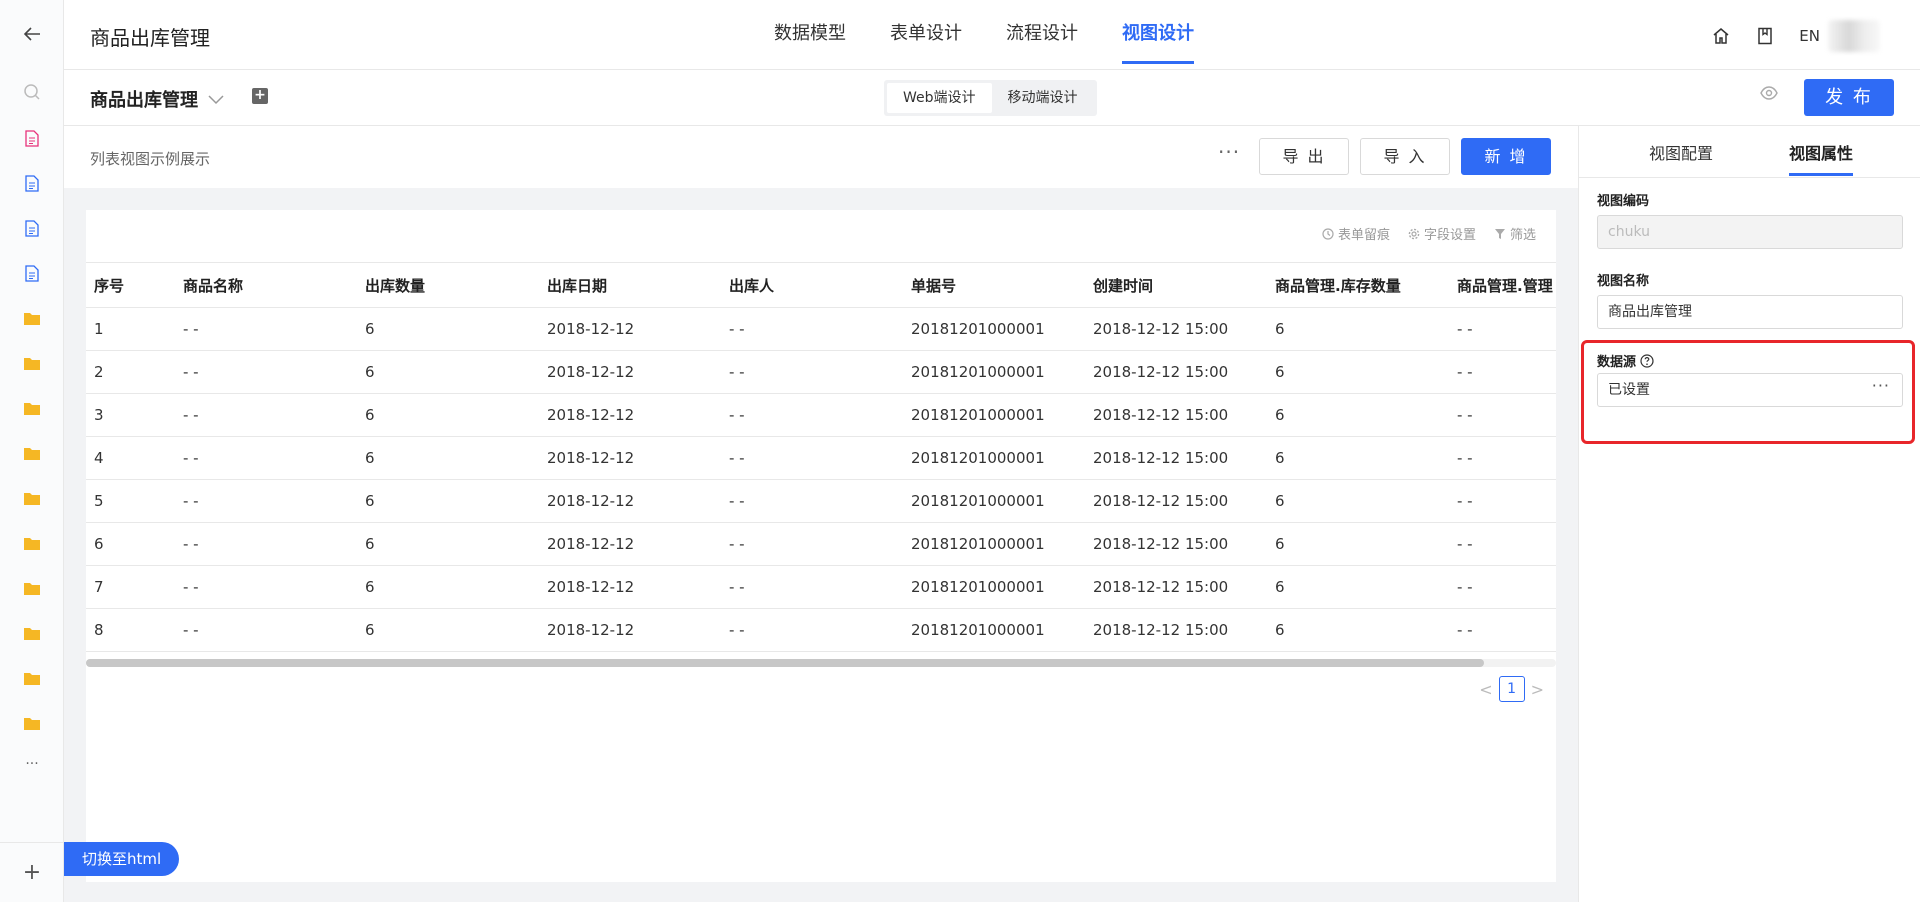  Describe the element at coordinates (32, 92) in the screenshot. I see `search-icon` at that location.